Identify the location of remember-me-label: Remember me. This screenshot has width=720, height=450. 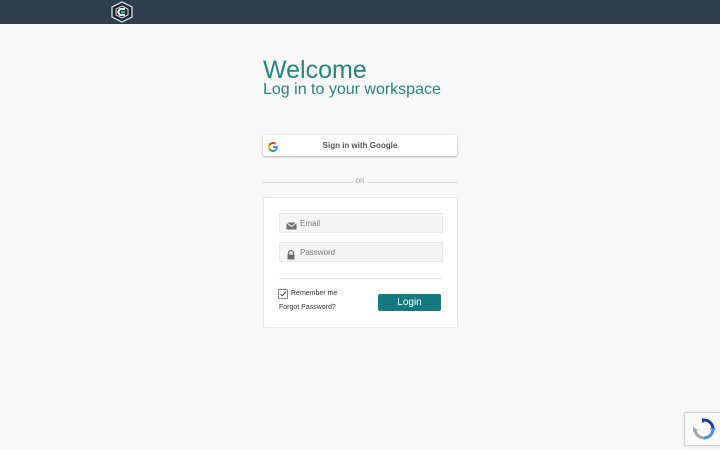
(314, 293).